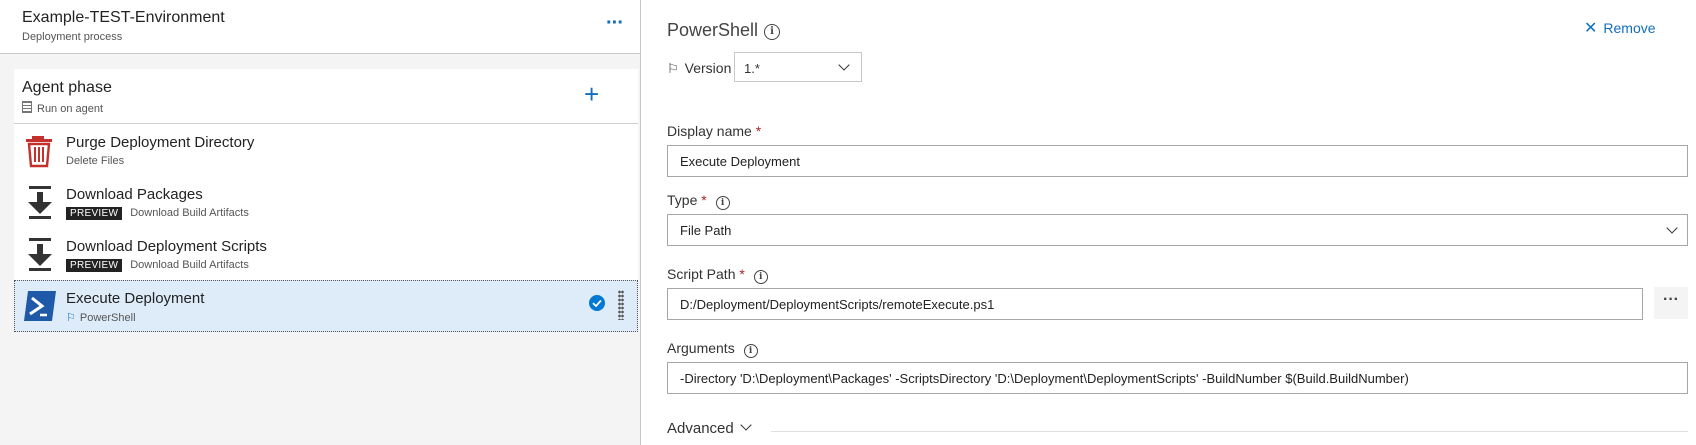 This screenshot has height=445, width=1696. Describe the element at coordinates (67, 87) in the screenshot. I see `phase-title: Agent phase` at that location.